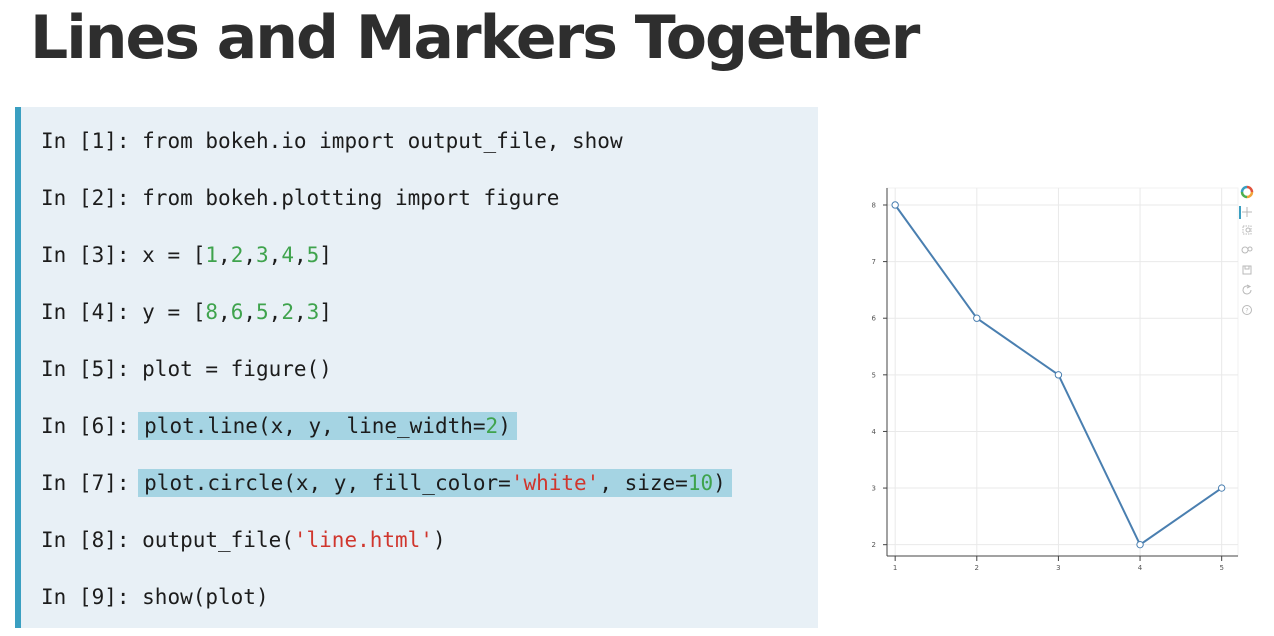 The height and width of the screenshot is (636, 1274). I want to click on wheel-zoom-icon, so click(1247, 250).